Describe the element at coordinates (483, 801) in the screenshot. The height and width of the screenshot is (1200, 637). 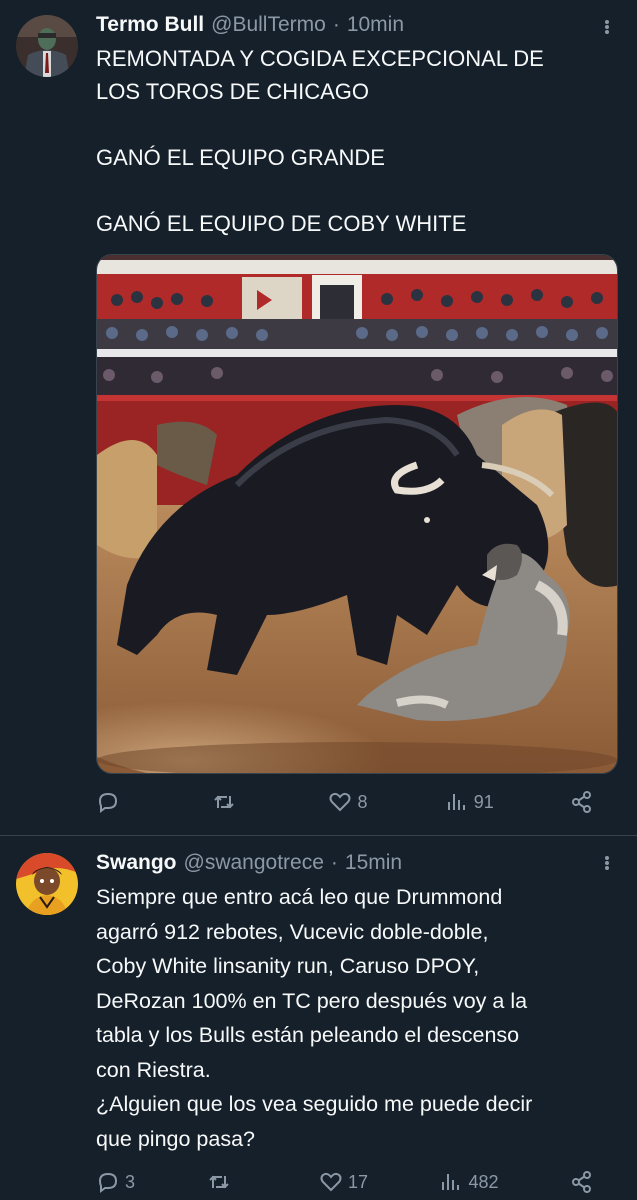
I see `views-count: 91` at that location.